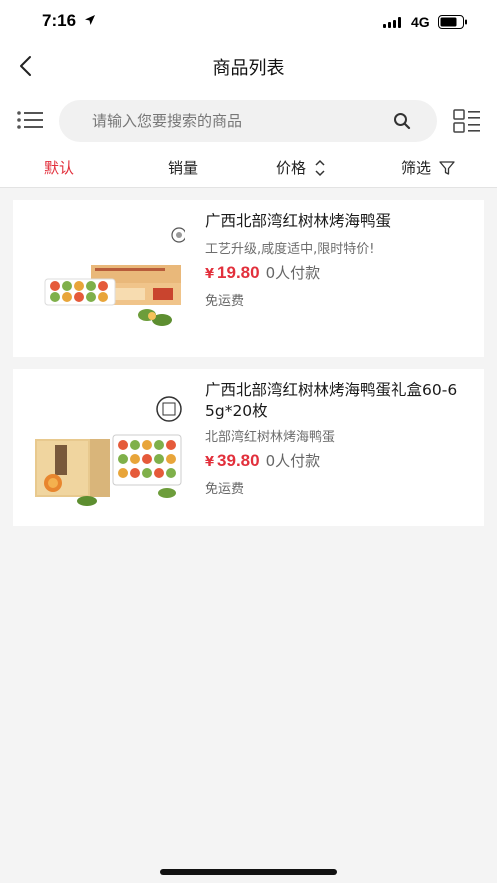  I want to click on network-type: 4G, so click(420, 22).